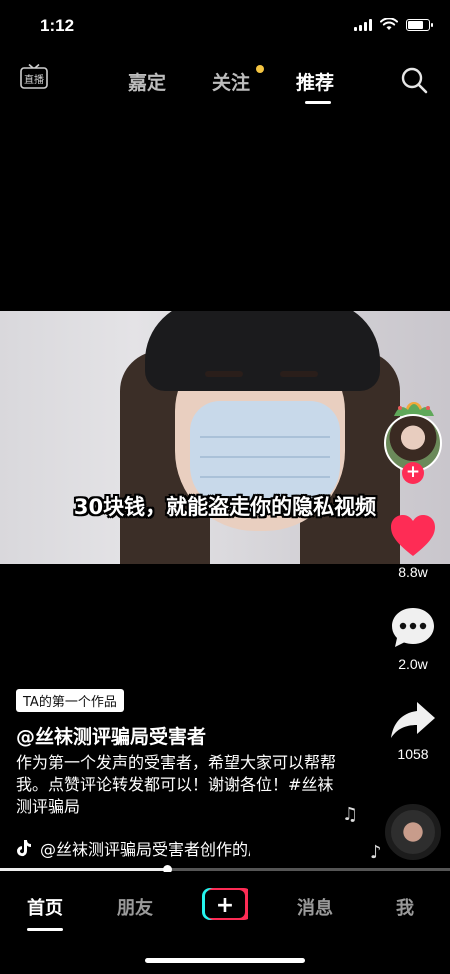 The image size is (450, 974). Describe the element at coordinates (405, 907) in the screenshot. I see `tab-me: 我` at that location.